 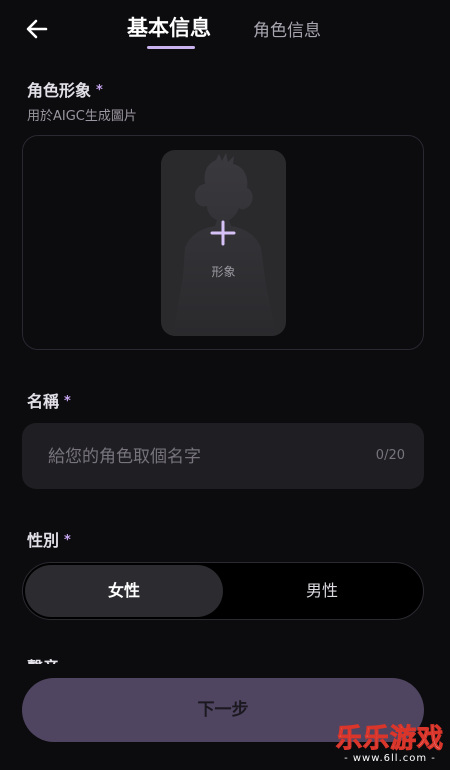 What do you see at coordinates (390, 758) in the screenshot?
I see `watermark-url: - www.6ll.com -` at bounding box center [390, 758].